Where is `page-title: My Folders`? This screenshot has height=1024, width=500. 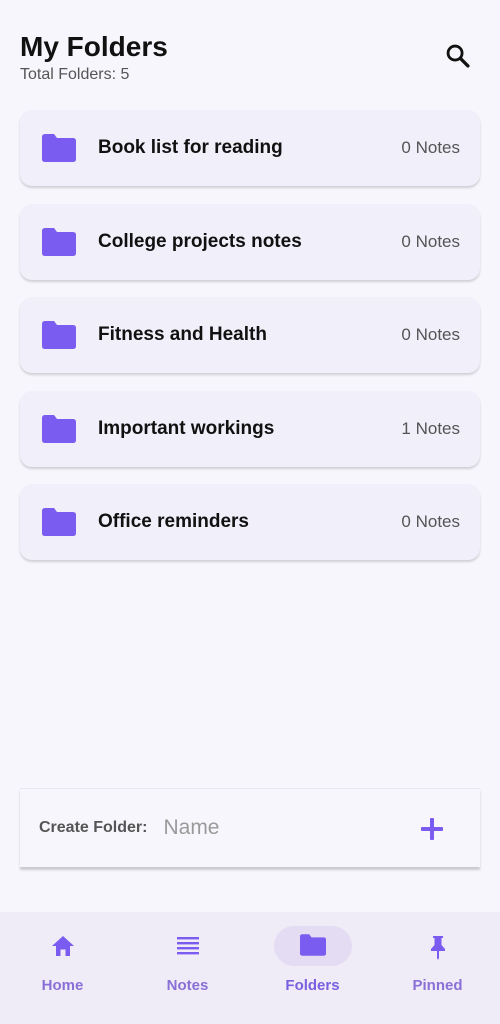
page-title: My Folders is located at coordinates (94, 46).